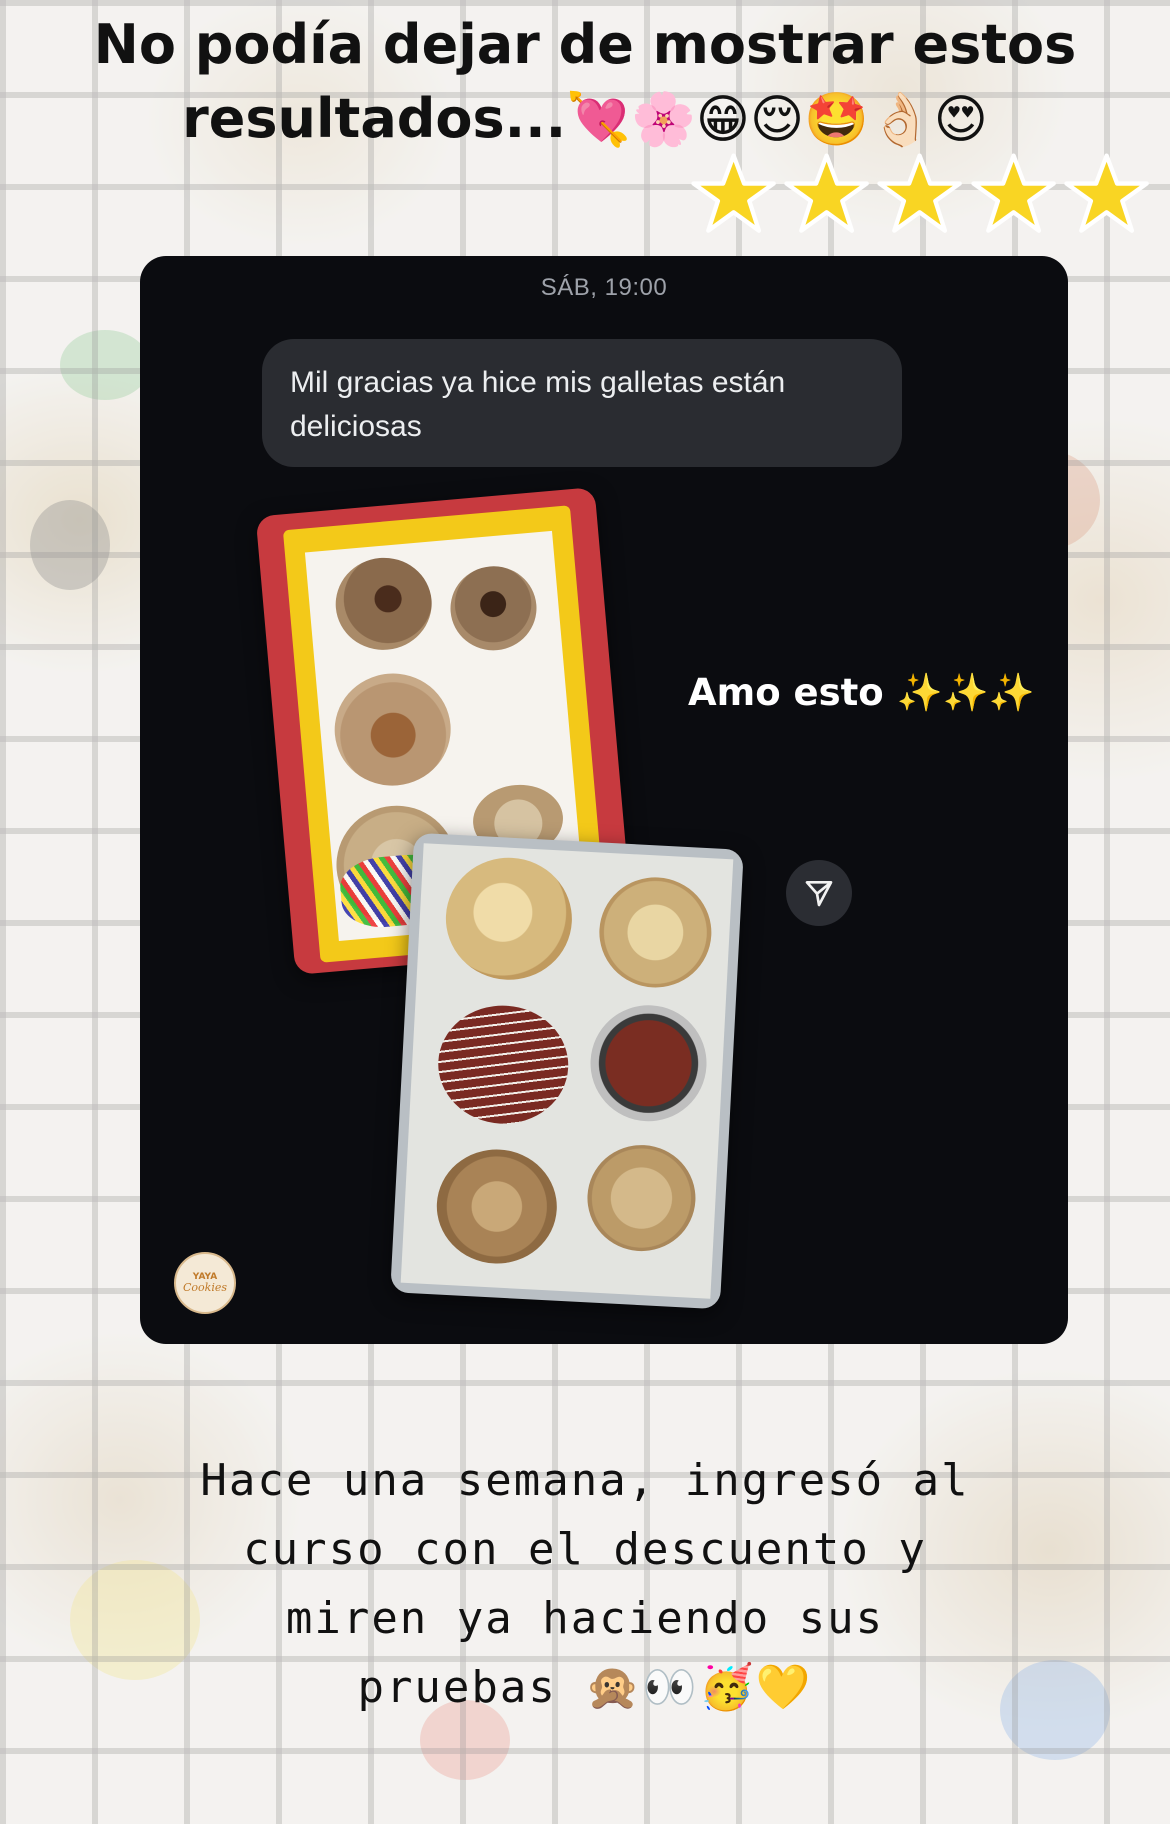 This screenshot has width=1170, height=1824. What do you see at coordinates (205, 1287) in the screenshot?
I see `avatar-text-bottom: Cookies` at bounding box center [205, 1287].